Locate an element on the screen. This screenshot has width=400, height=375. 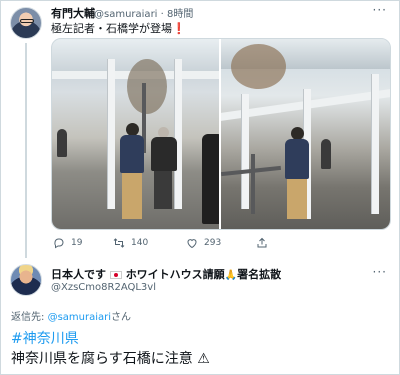
author-name: 日本人です ホワイトハウス請願🙏署名拡散 is located at coordinates (166, 274).